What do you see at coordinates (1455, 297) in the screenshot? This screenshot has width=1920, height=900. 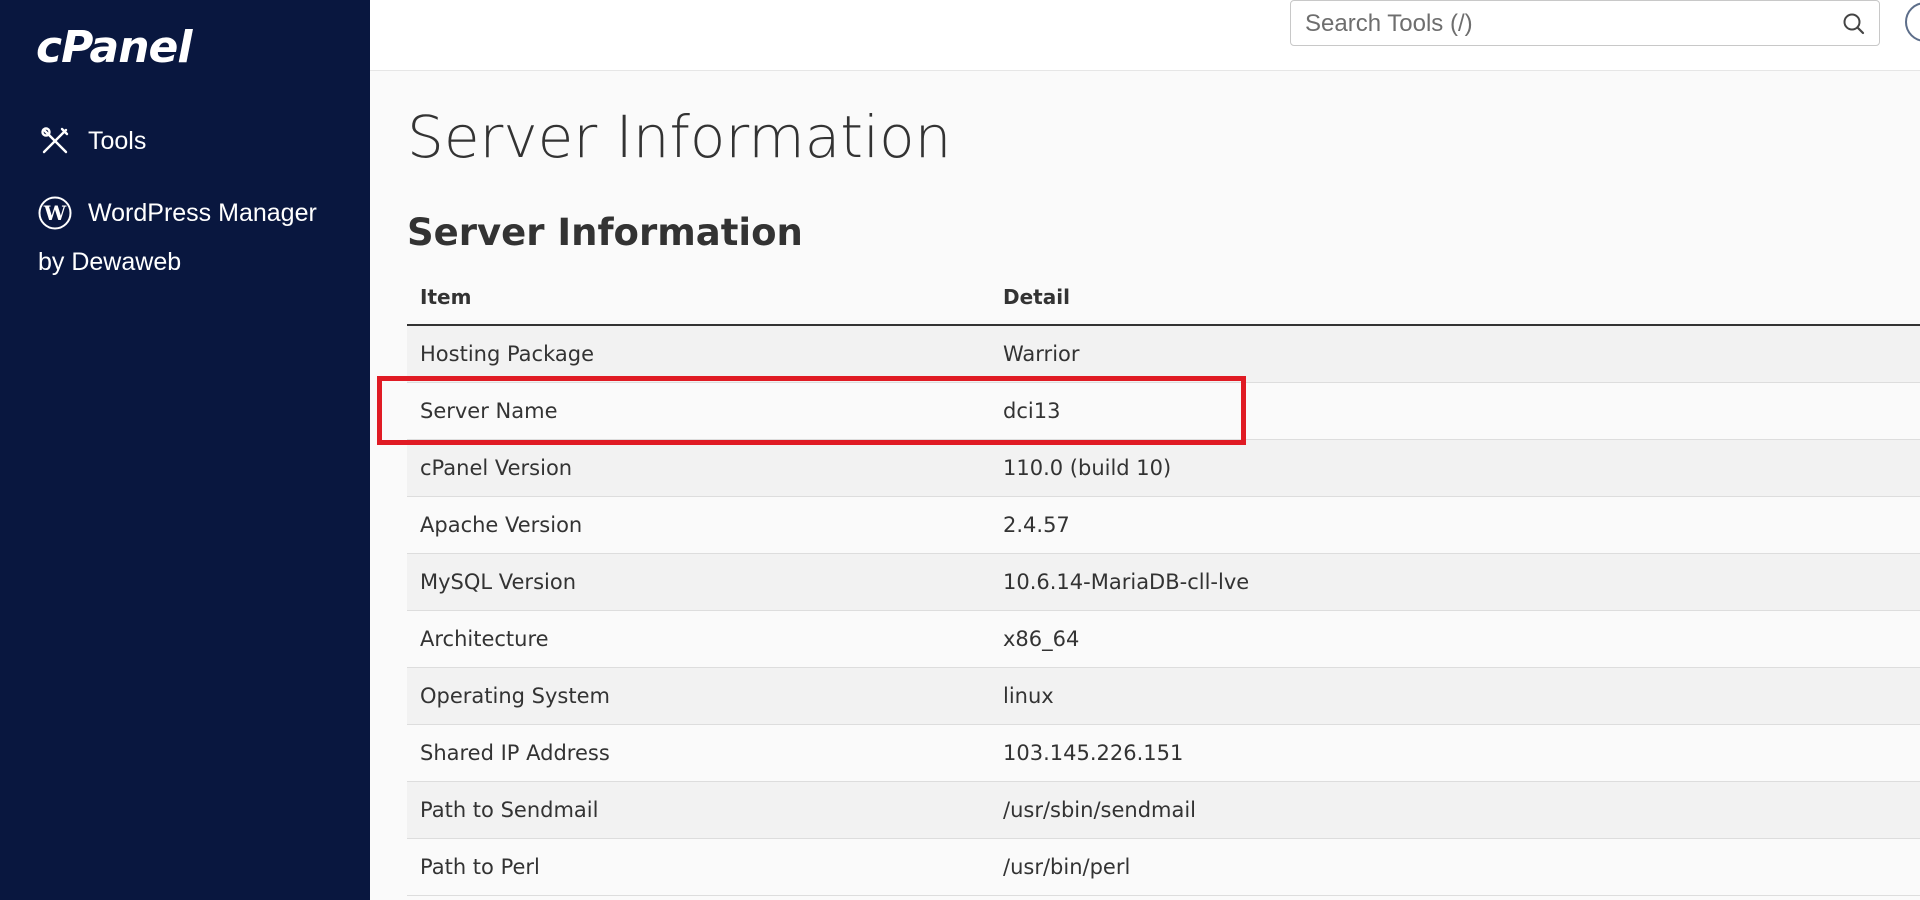 I see `column-header-detail: Detail` at bounding box center [1455, 297].